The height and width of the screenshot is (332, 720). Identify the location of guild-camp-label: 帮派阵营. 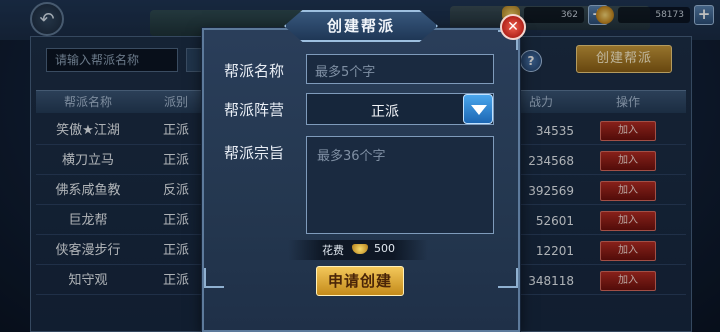
(254, 110).